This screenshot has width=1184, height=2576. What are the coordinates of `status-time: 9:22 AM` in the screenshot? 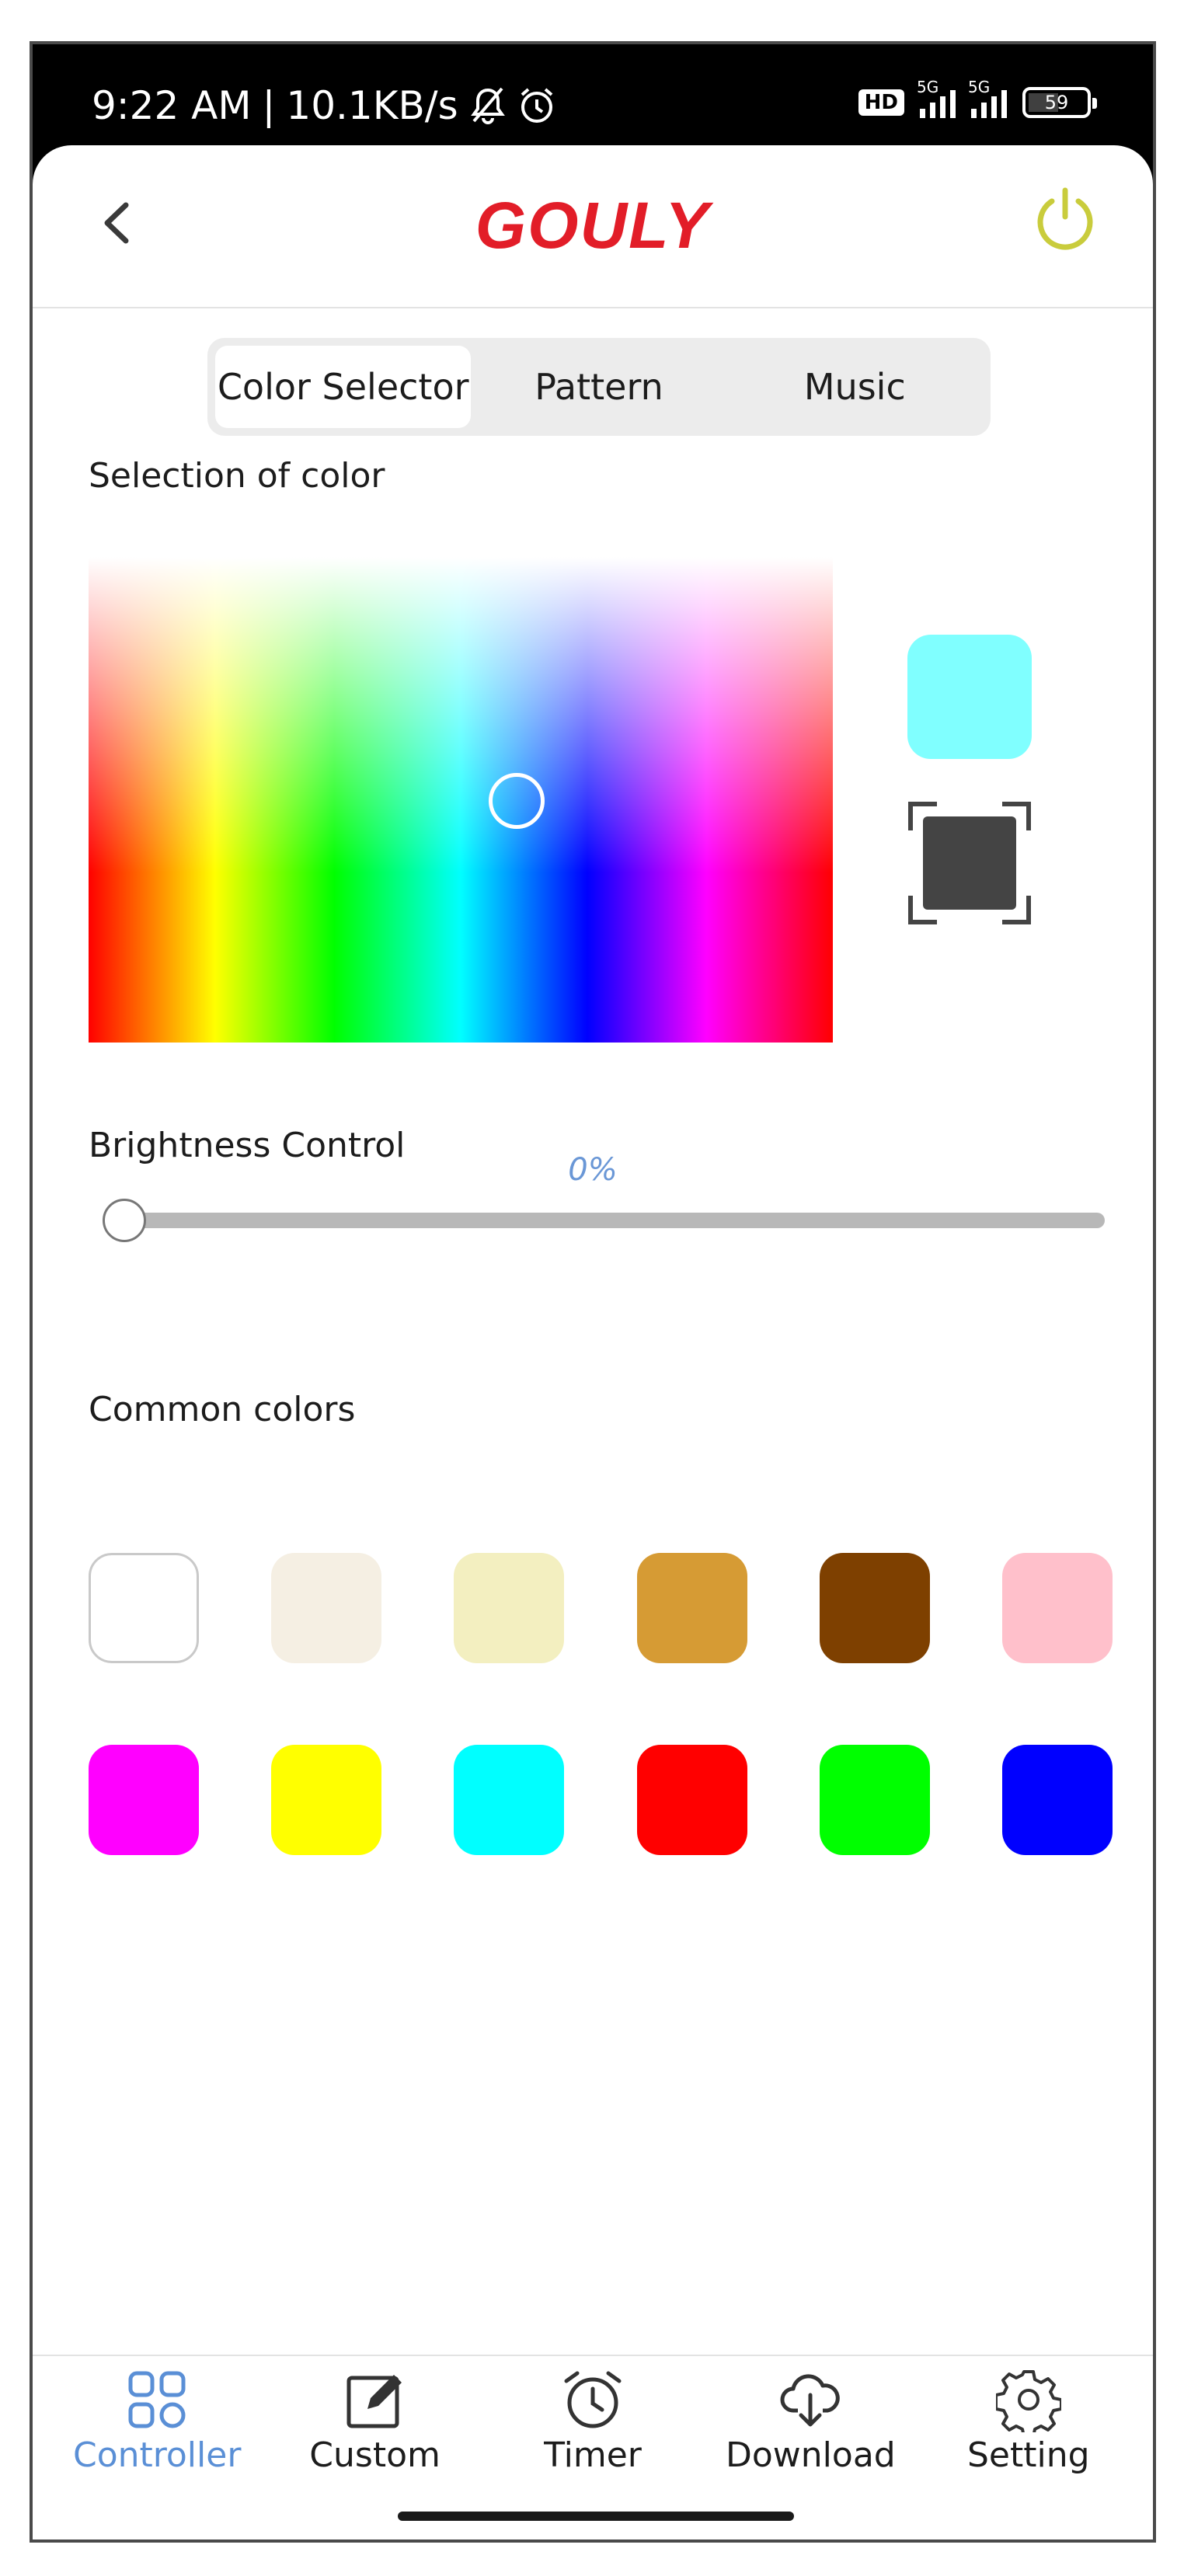 It's located at (172, 105).